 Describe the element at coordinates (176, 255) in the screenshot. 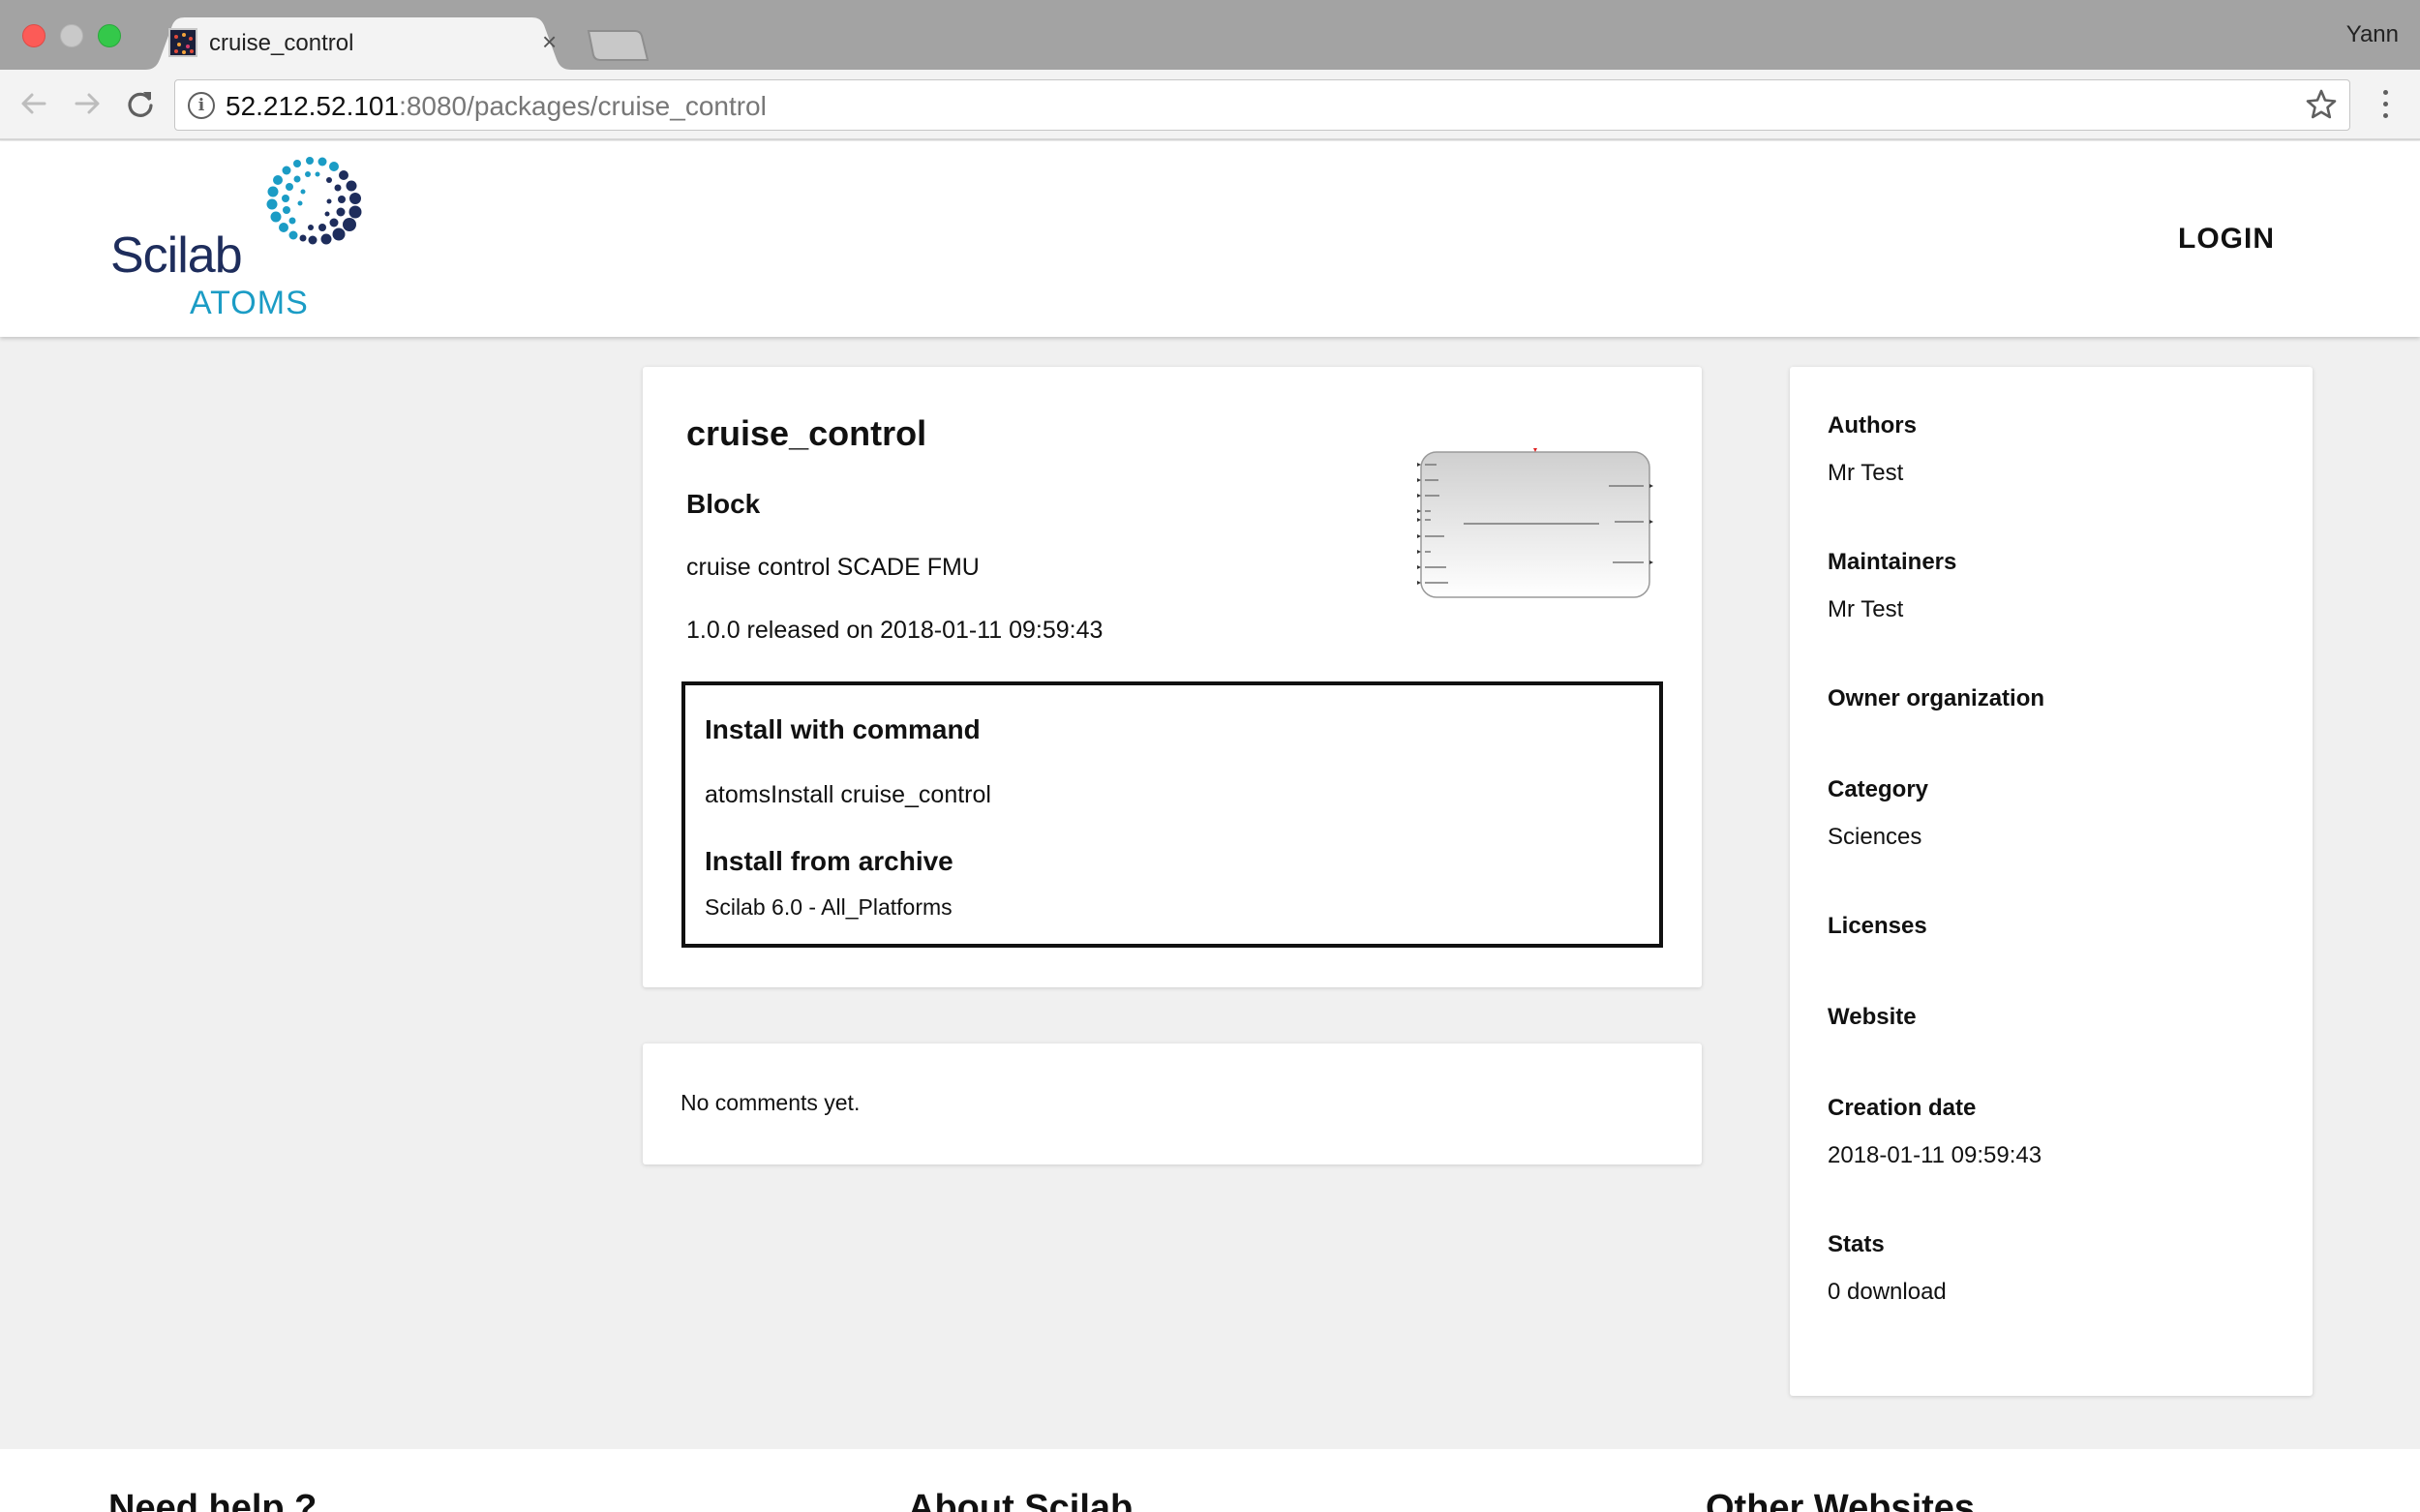

I see `logo-scilab-text: Scilab` at that location.